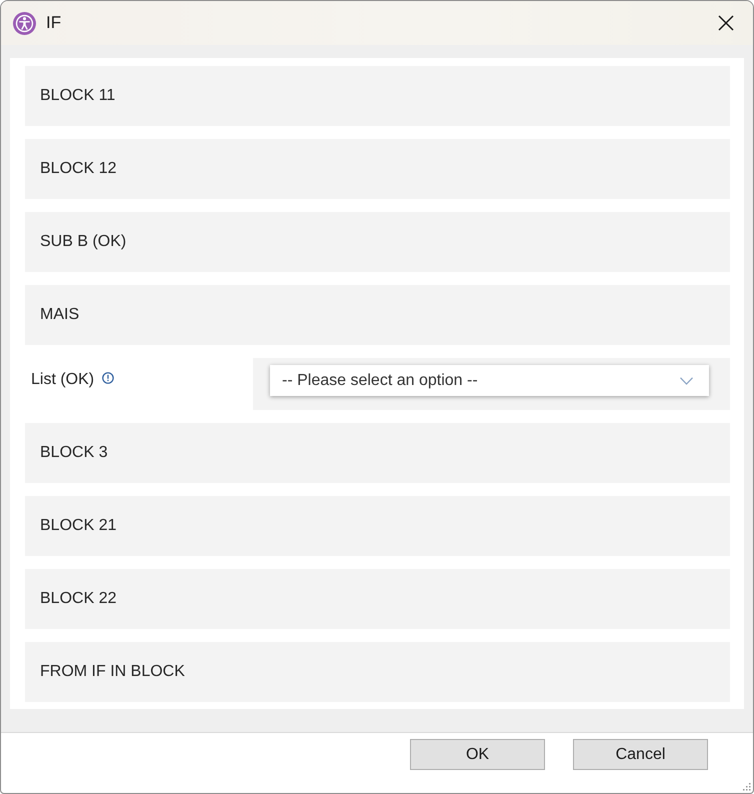  What do you see at coordinates (112, 672) in the screenshot?
I see `block-title: FROM IF IN BLOCK` at bounding box center [112, 672].